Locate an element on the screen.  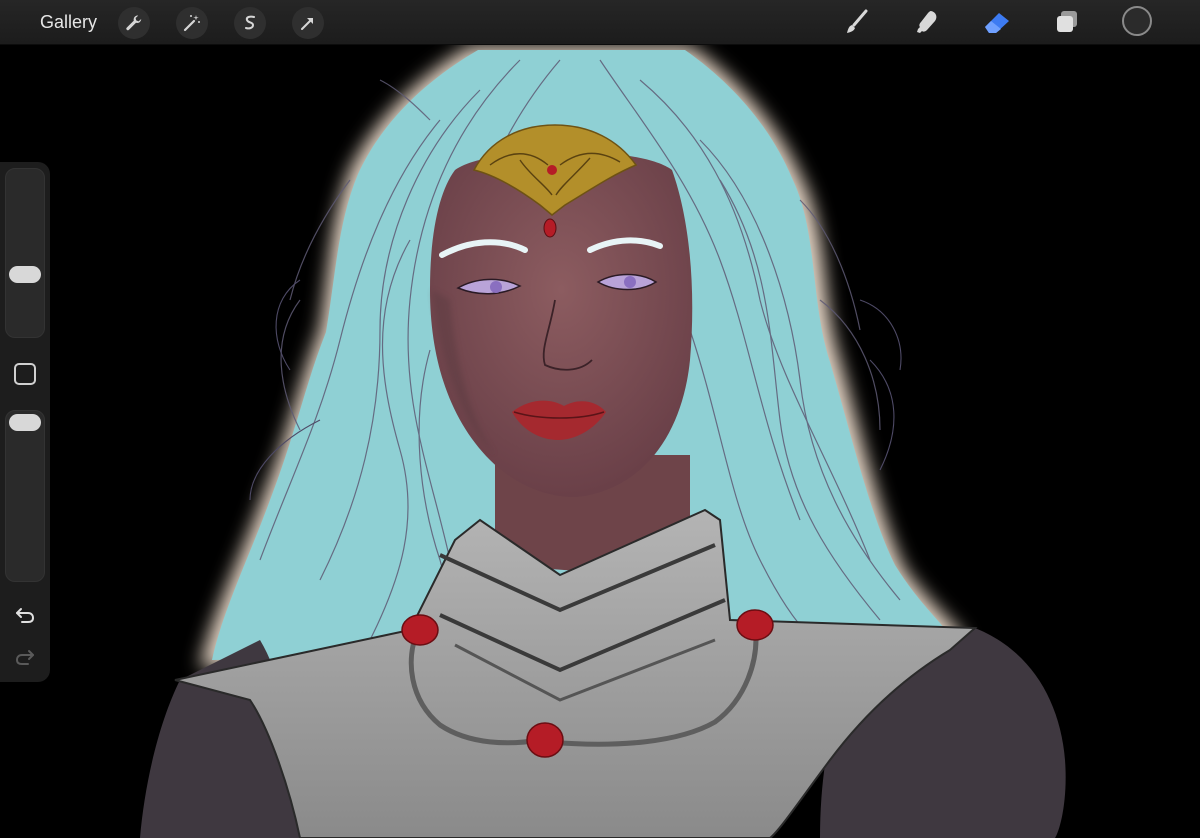
undo-icon is located at coordinates (25, 615).